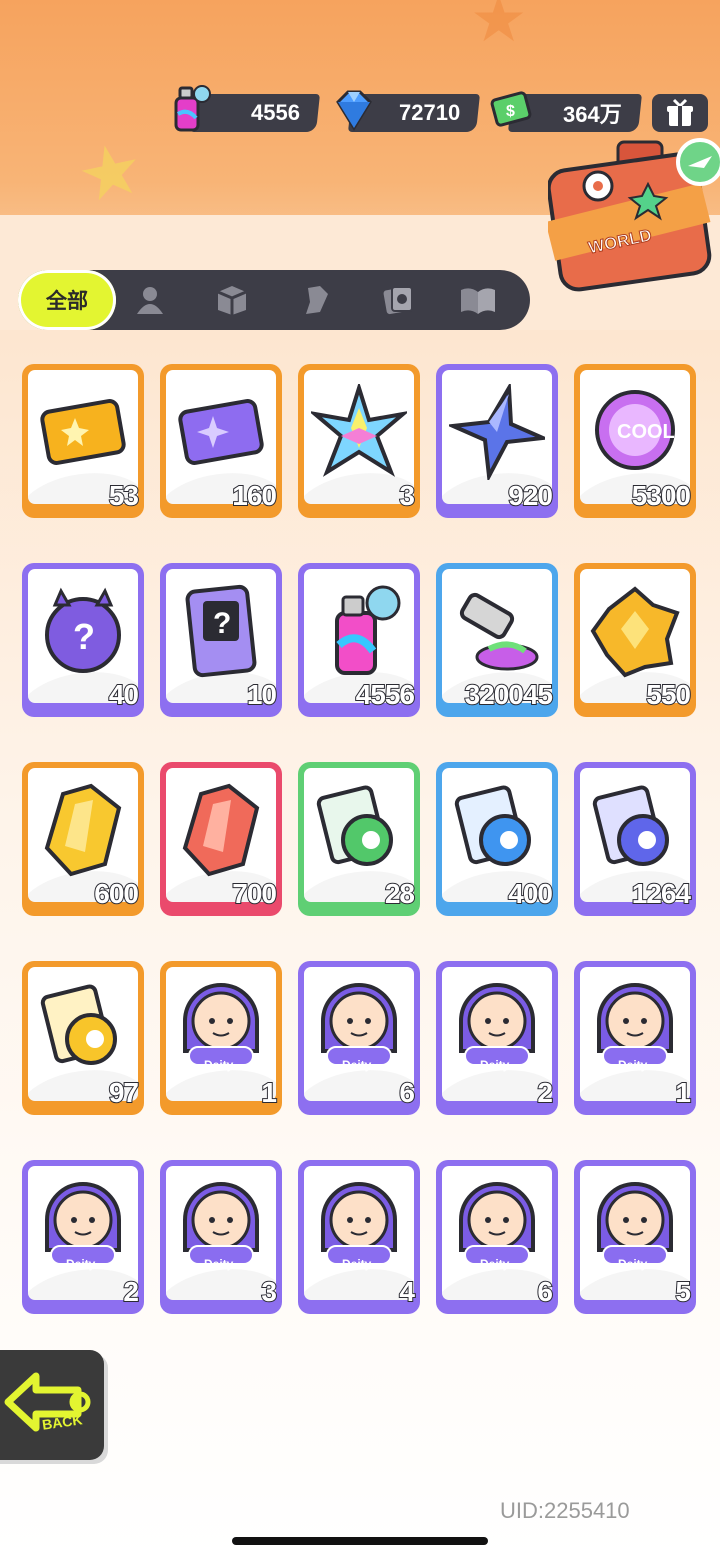 This screenshot has width=720, height=1558. I want to click on item-card: Deity 3, so click(221, 1237).